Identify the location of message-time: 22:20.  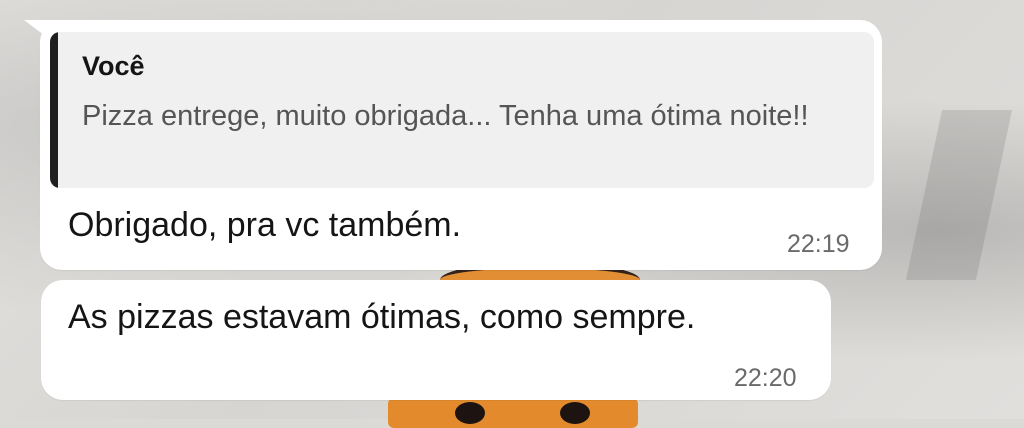
(765, 378).